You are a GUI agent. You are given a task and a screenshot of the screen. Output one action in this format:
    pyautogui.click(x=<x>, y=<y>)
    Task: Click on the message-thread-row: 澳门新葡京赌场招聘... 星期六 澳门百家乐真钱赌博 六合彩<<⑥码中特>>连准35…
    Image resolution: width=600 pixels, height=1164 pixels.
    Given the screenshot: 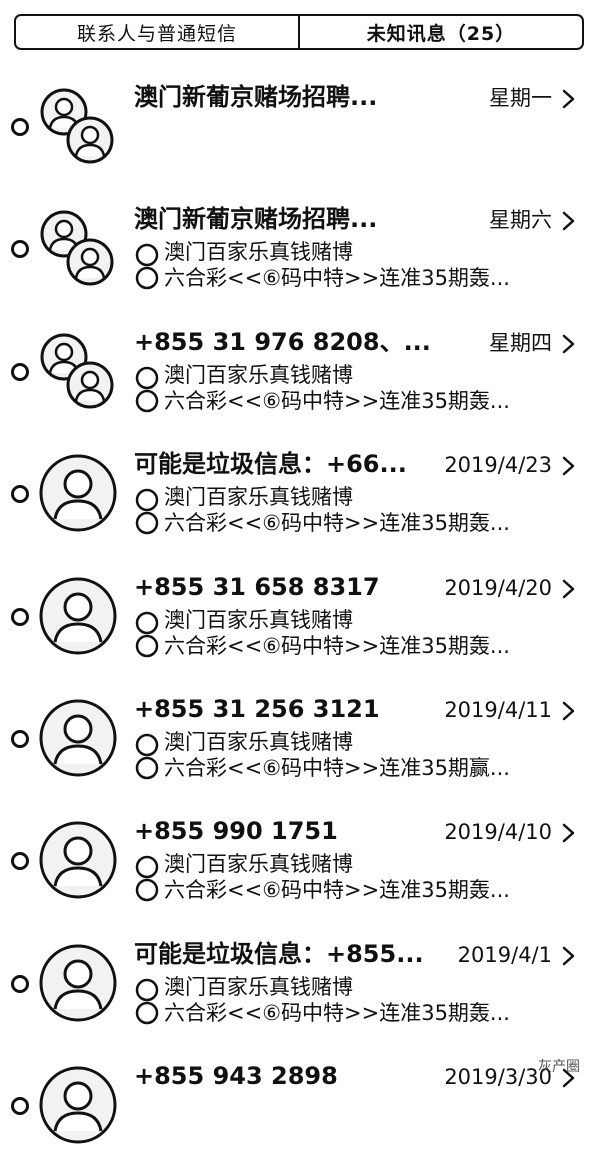 What is the action you would take?
    pyautogui.click(x=300, y=245)
    